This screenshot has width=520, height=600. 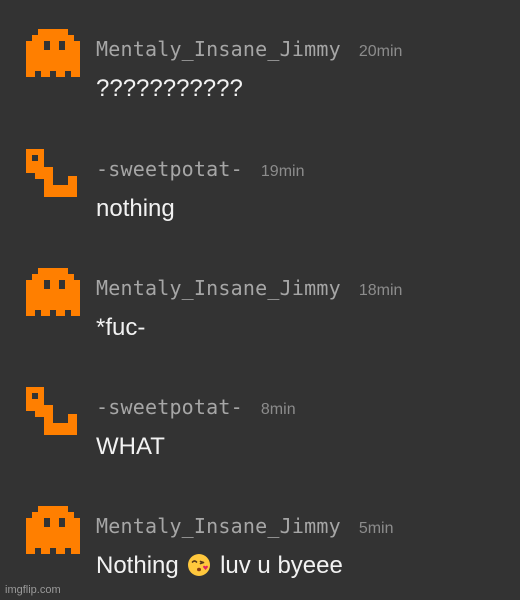 What do you see at coordinates (281, 565) in the screenshot?
I see `message-text-part: luv u byeee` at bounding box center [281, 565].